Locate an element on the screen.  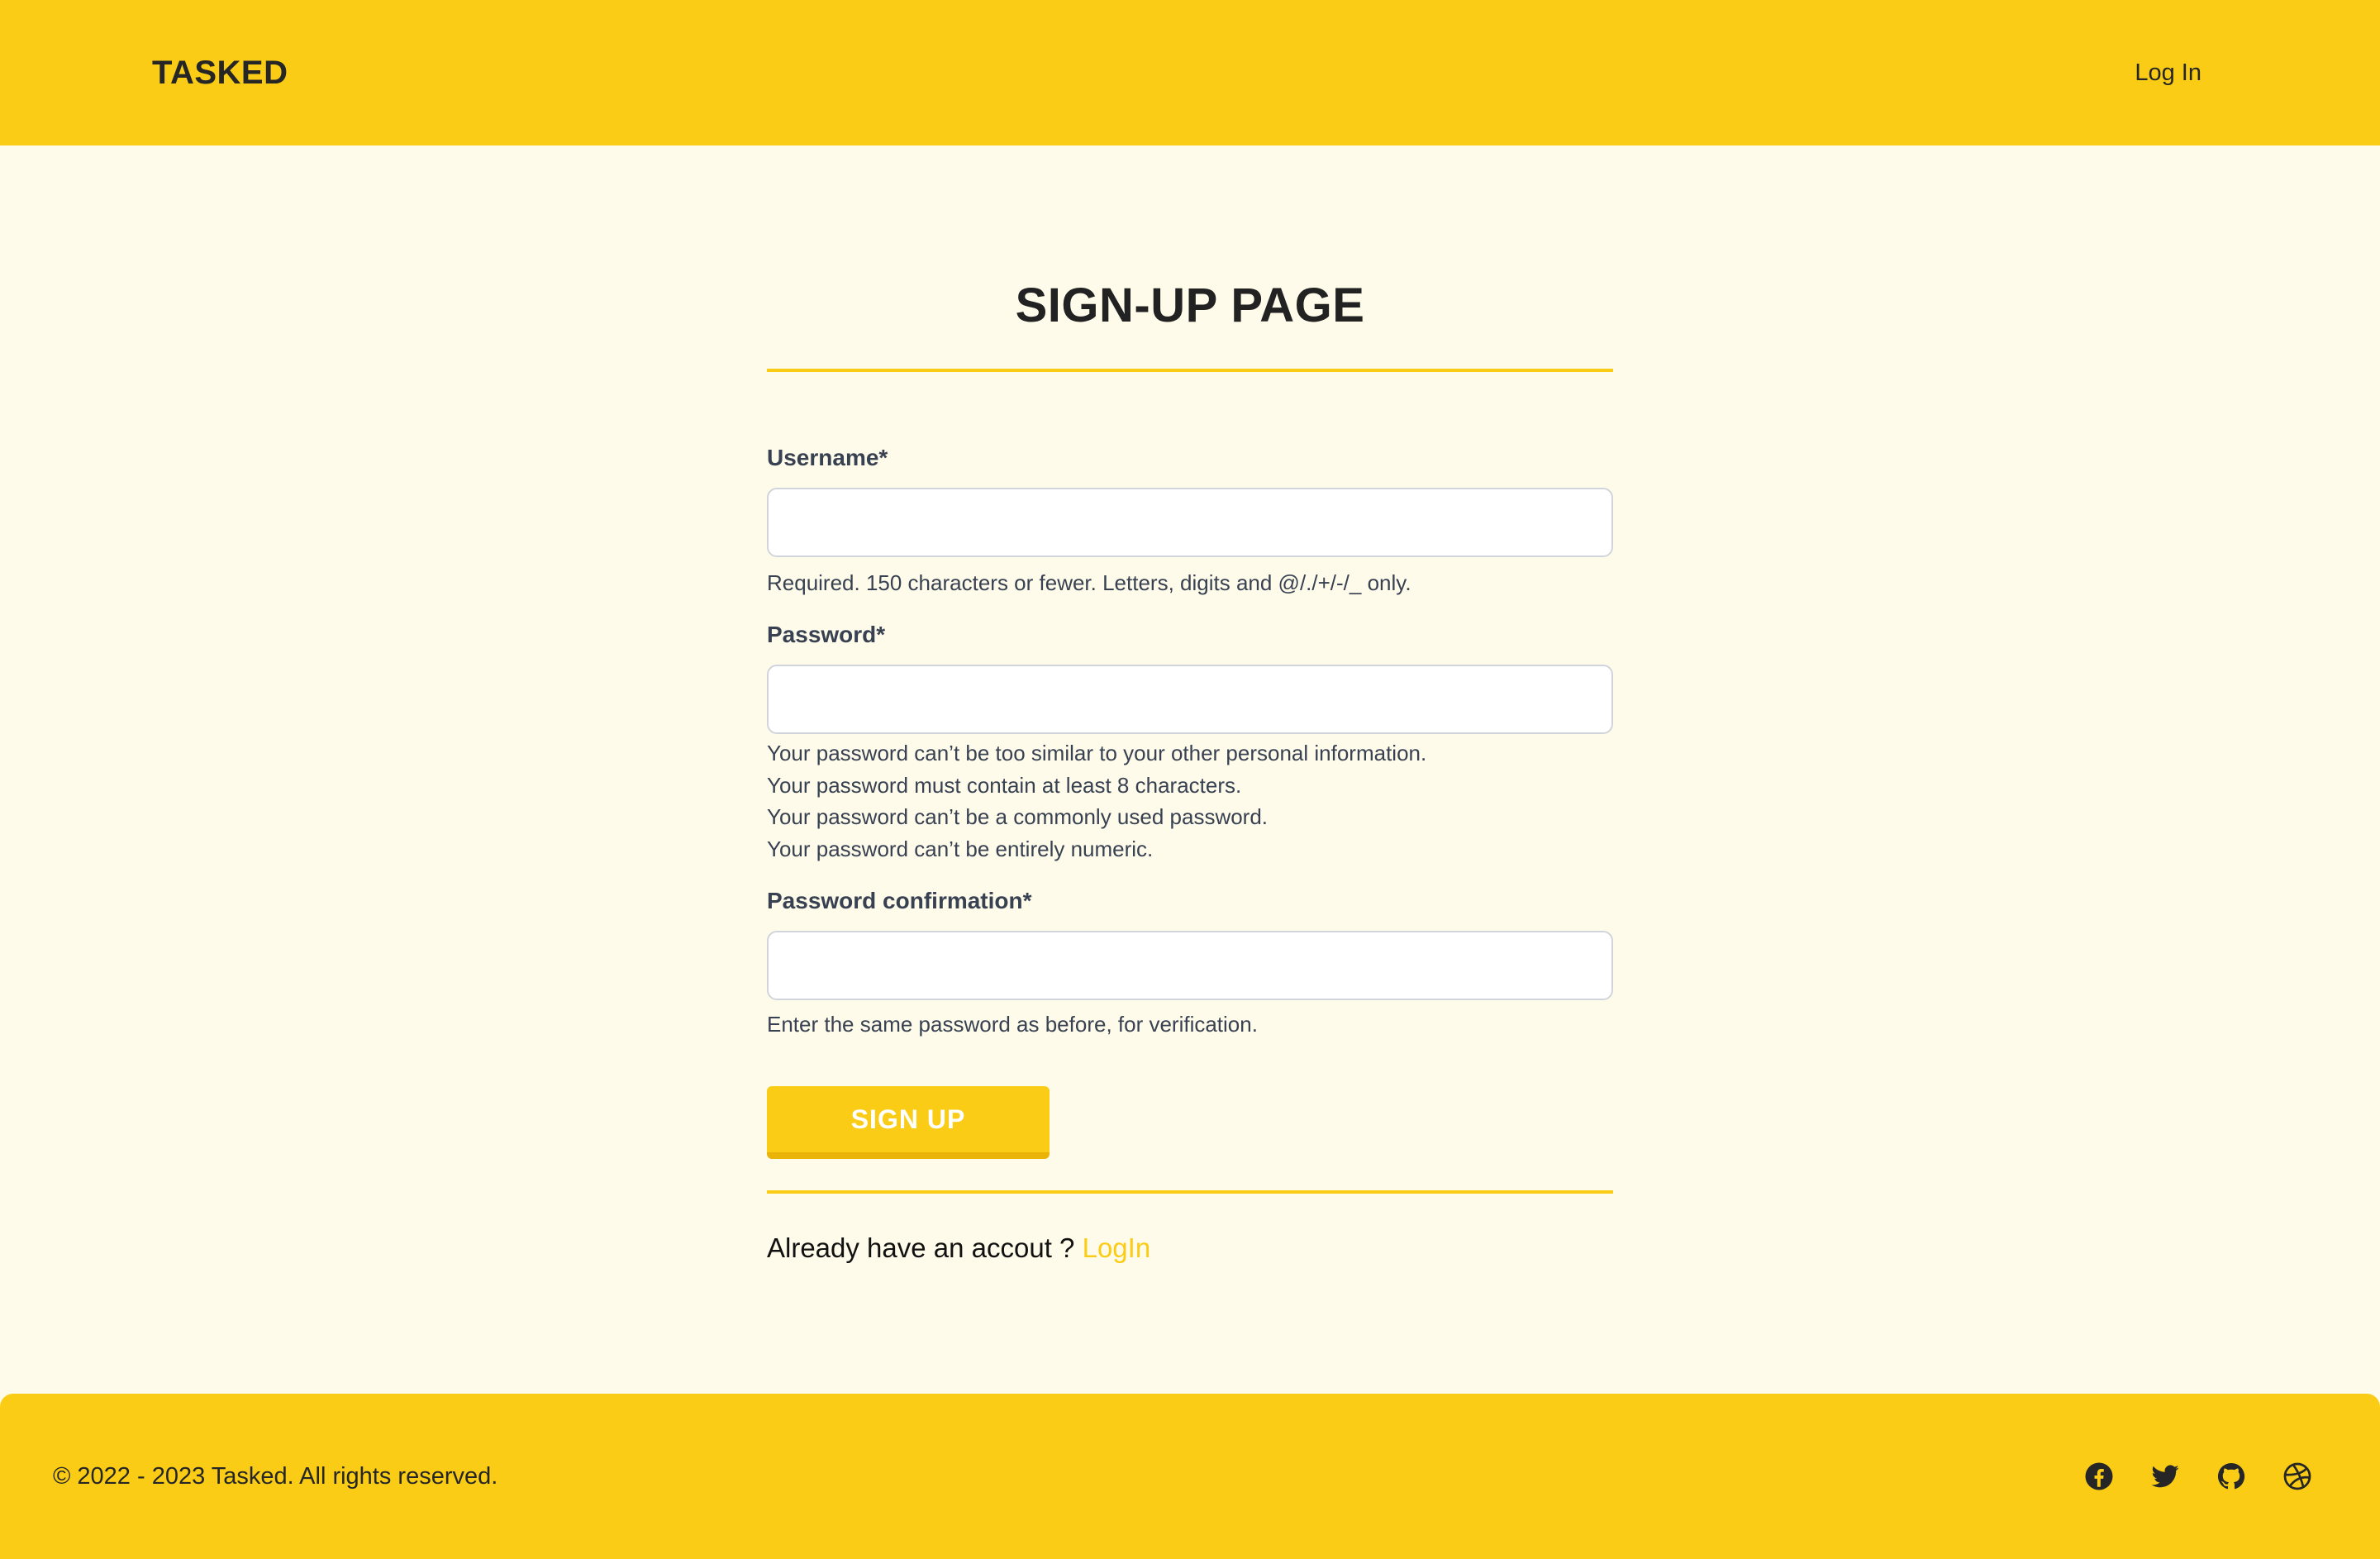
password-label: Password* is located at coordinates (826, 634).